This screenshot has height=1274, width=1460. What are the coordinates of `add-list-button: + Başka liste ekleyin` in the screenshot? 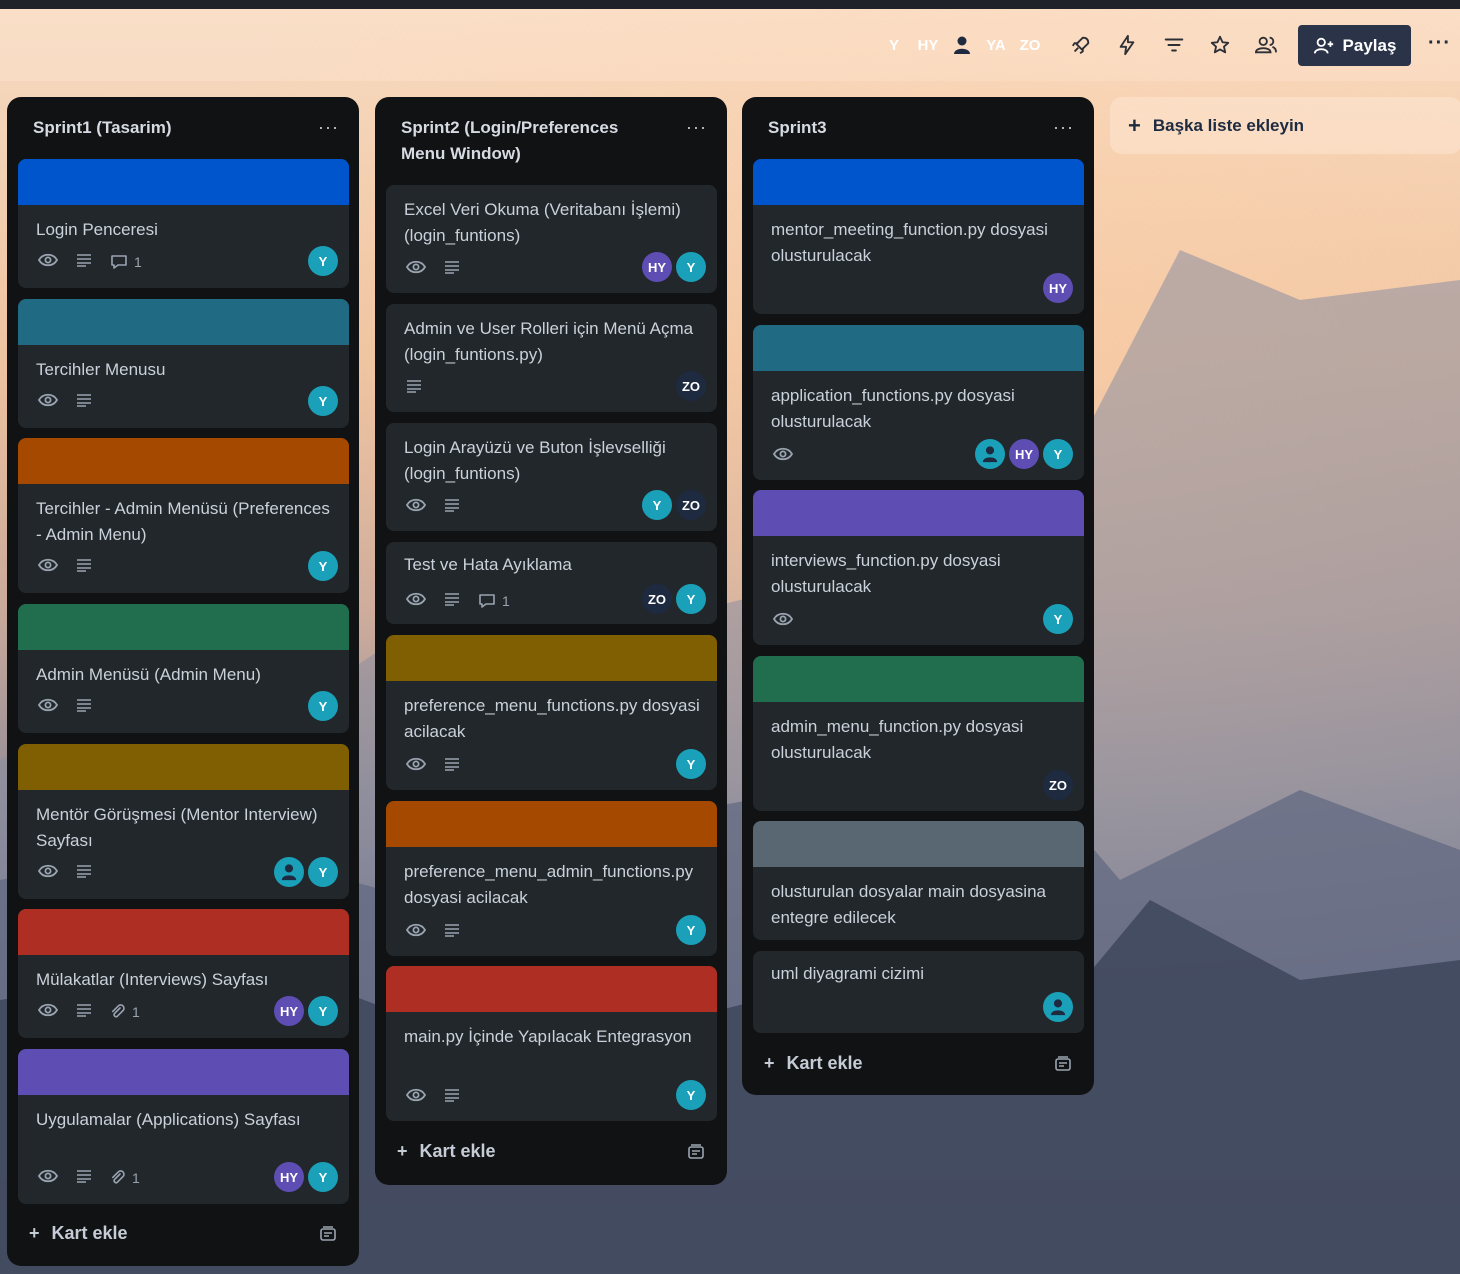 It's located at (1285, 125).